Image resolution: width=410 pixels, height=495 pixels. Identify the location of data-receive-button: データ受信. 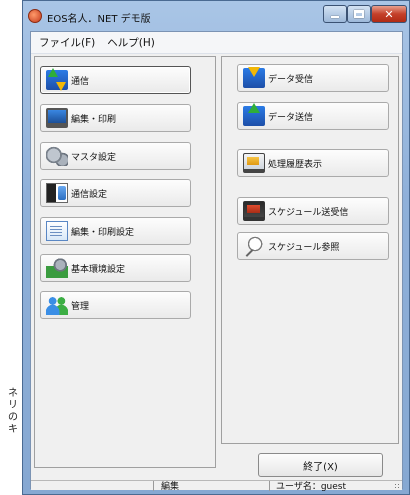
(313, 78).